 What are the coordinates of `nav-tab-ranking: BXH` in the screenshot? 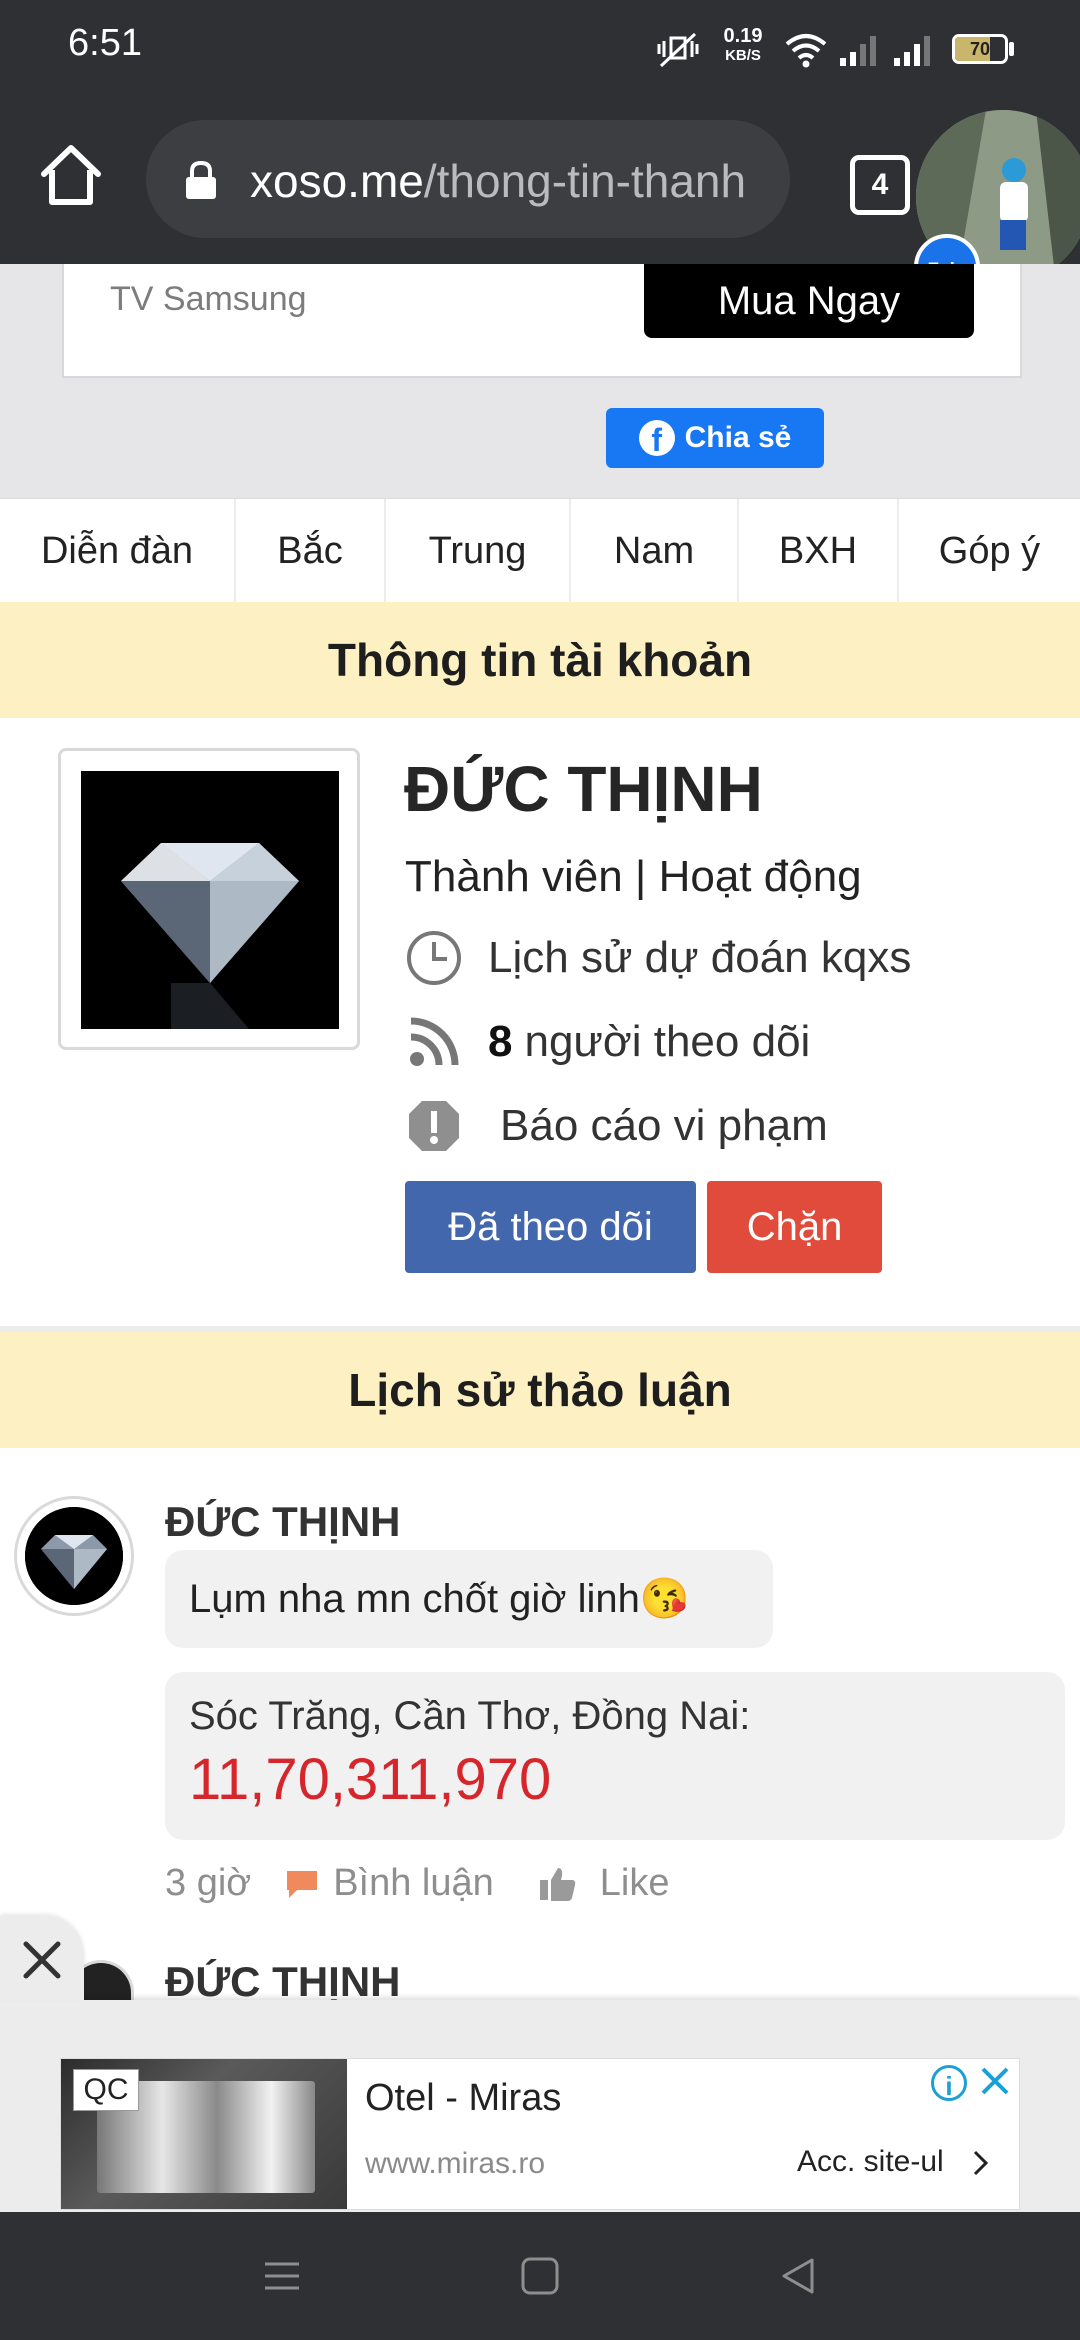 It's located at (819, 551).